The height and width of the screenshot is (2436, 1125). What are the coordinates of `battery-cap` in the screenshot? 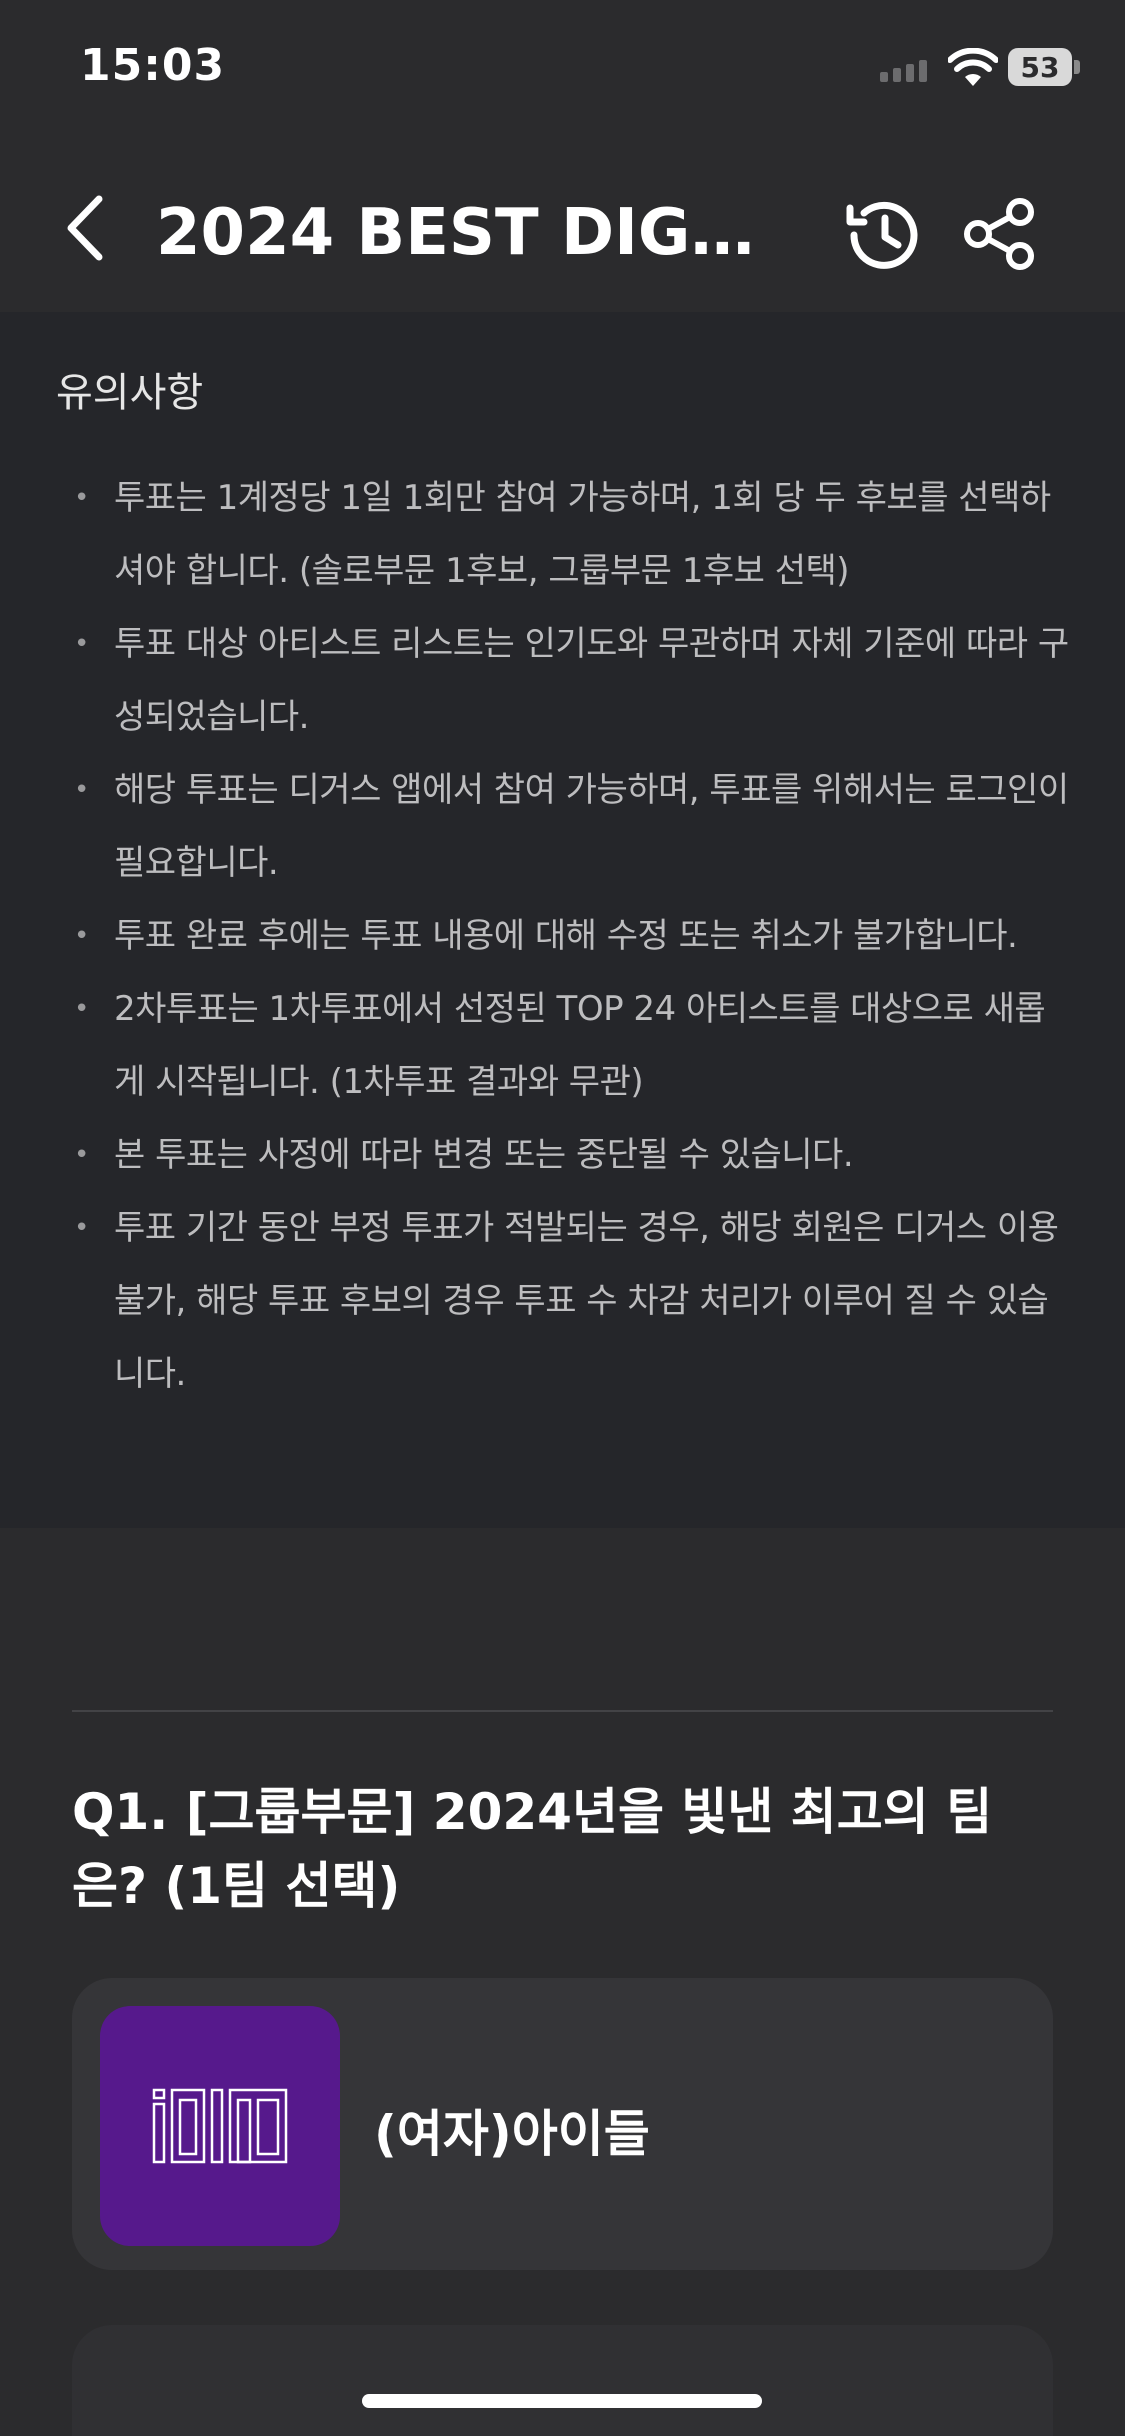 It's located at (1077, 67).